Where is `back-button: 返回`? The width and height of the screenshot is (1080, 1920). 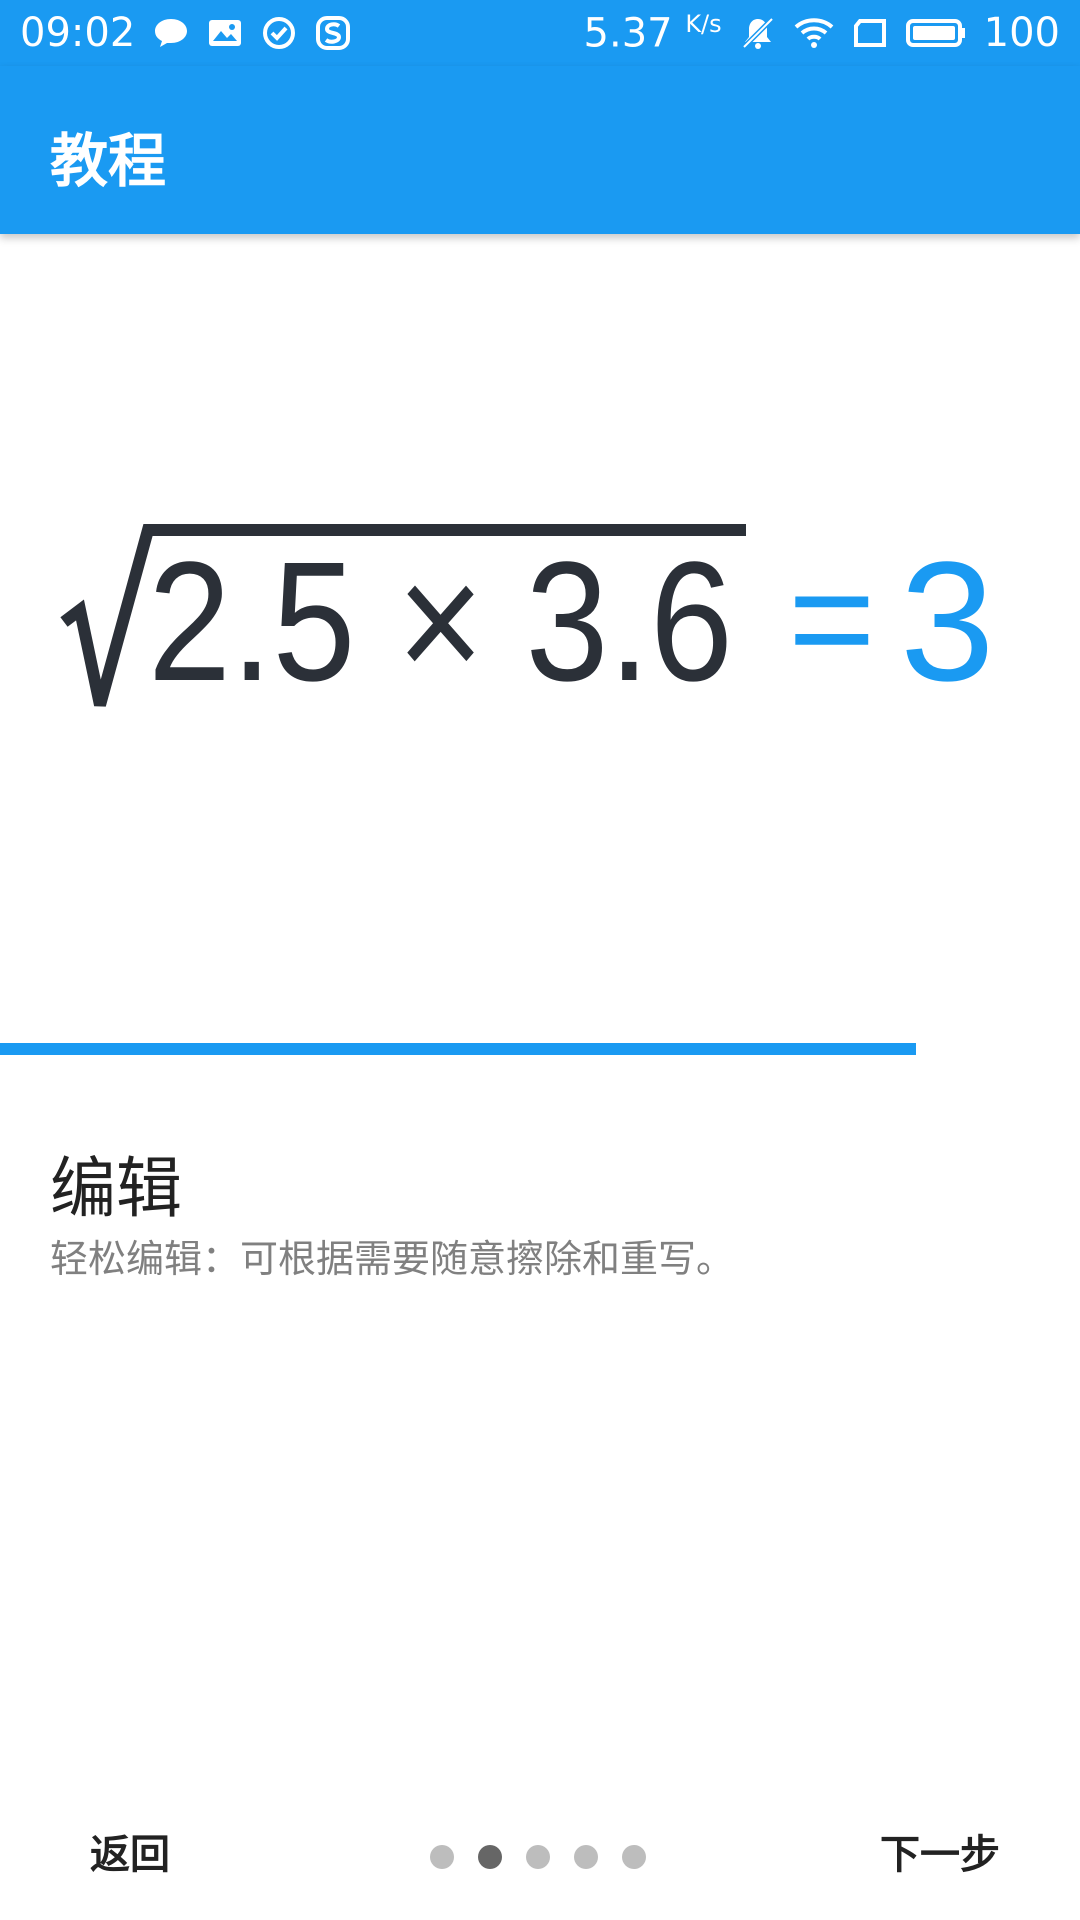
back-button: 返回 is located at coordinates (130, 1851).